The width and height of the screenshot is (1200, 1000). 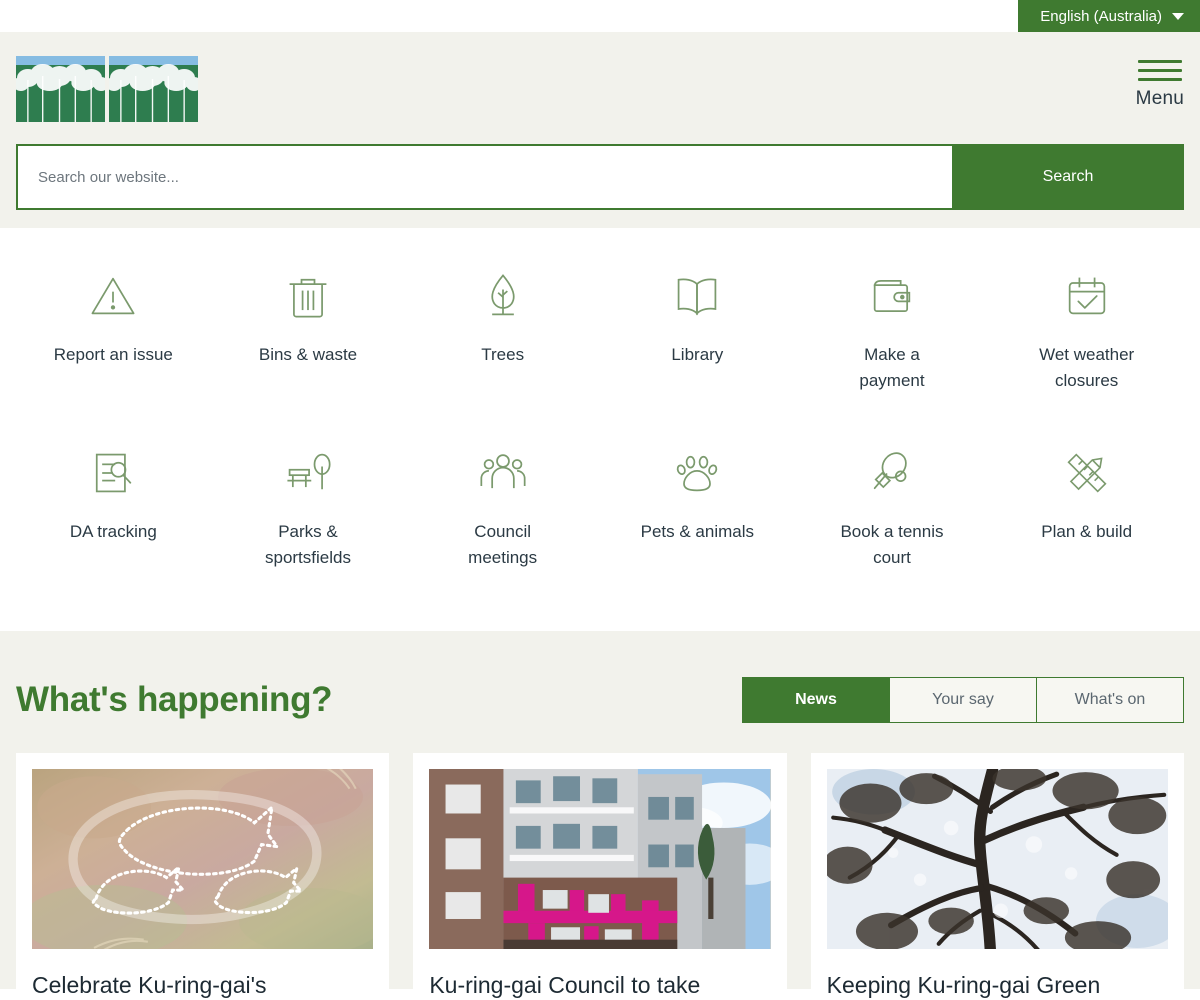 What do you see at coordinates (892, 332) in the screenshot?
I see `quick-link-make-a-payment: Make a payment` at bounding box center [892, 332].